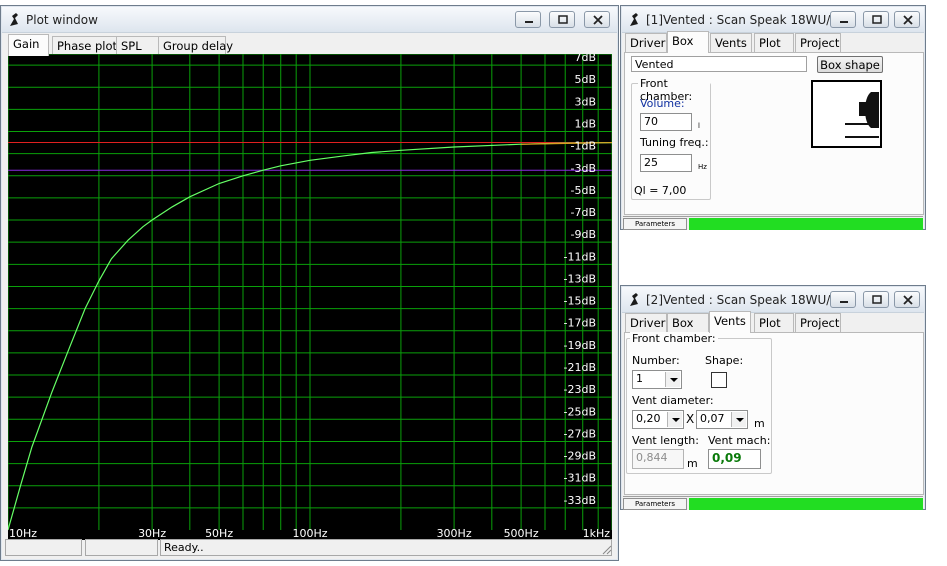 This screenshot has height=566, width=947. Describe the element at coordinates (773, 223) in the screenshot. I see `box-params-bar: Parameters` at that location.